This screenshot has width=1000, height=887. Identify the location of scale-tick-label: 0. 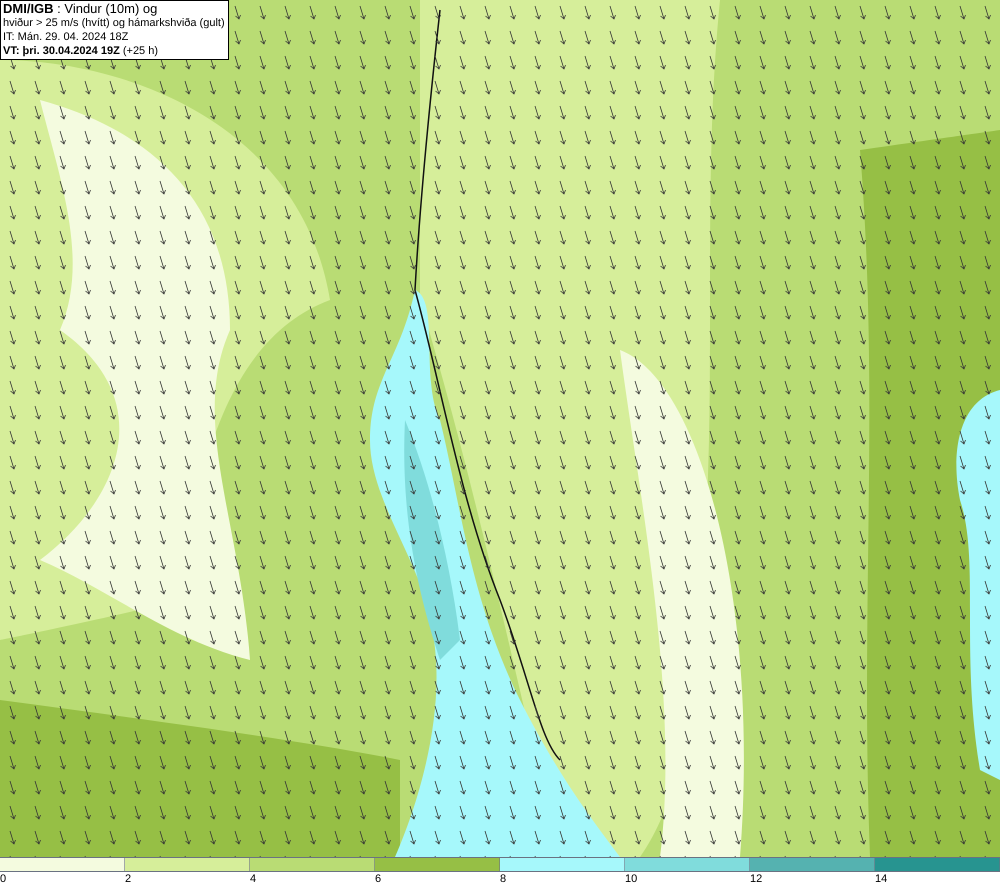
(3, 879).